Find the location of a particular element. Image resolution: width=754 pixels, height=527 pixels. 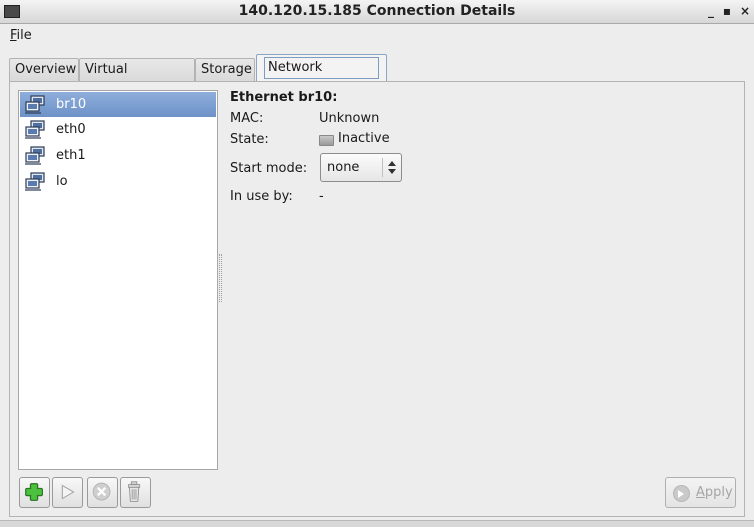

start-mode-select: none is located at coordinates (361, 167).